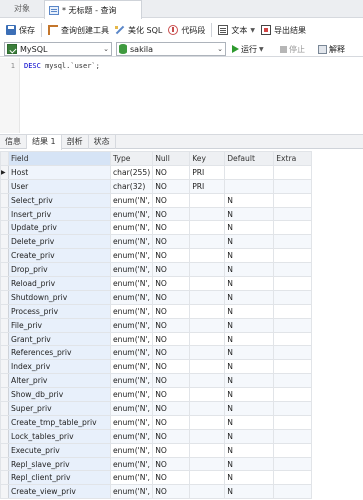 Image resolution: width=363 pixels, height=500 pixels. Describe the element at coordinates (186, 30) in the screenshot. I see `code-snippet-button: 代码段` at that location.